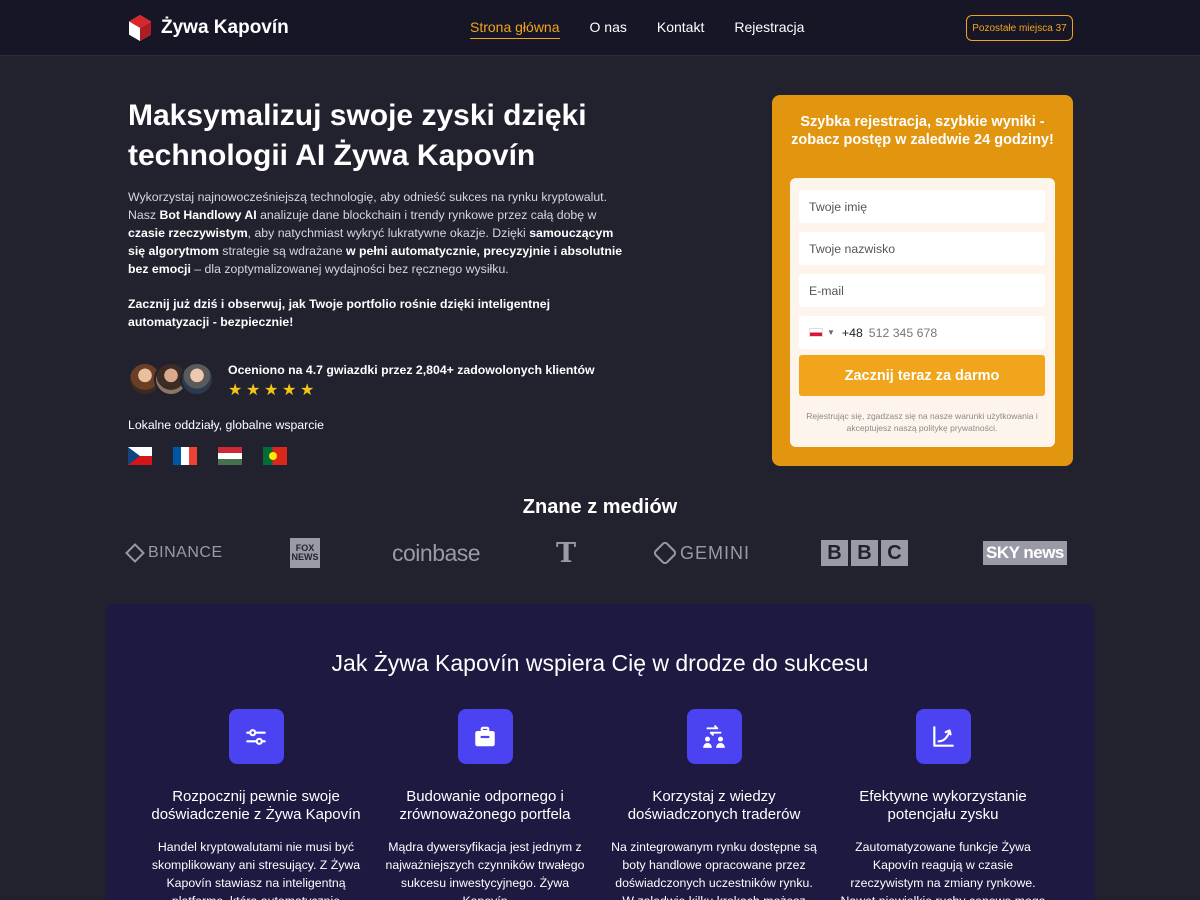 This screenshot has width=1200, height=900. What do you see at coordinates (140, 456) in the screenshot?
I see `czech-flag-icon` at bounding box center [140, 456].